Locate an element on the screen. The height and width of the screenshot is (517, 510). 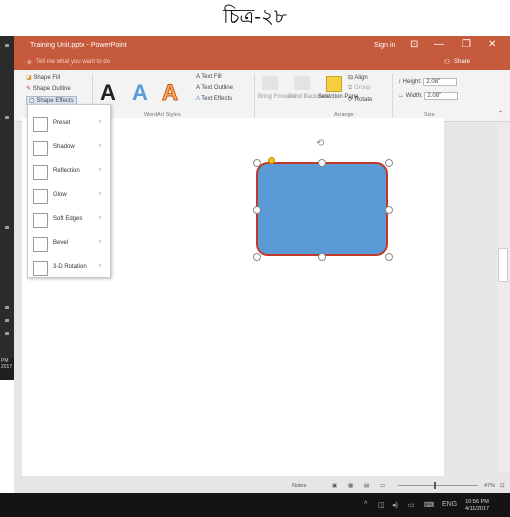
paint-bucket-icon: ◪ is located at coordinates (29, 78).